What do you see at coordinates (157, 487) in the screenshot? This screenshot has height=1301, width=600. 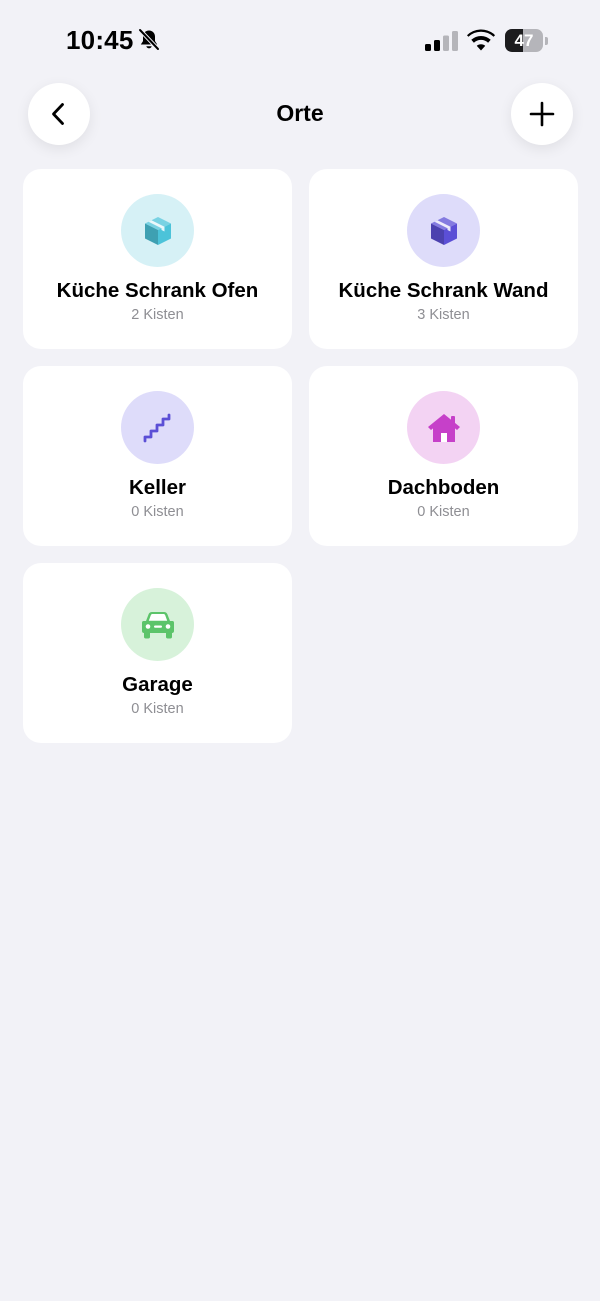 I see `place-name: Keller` at bounding box center [157, 487].